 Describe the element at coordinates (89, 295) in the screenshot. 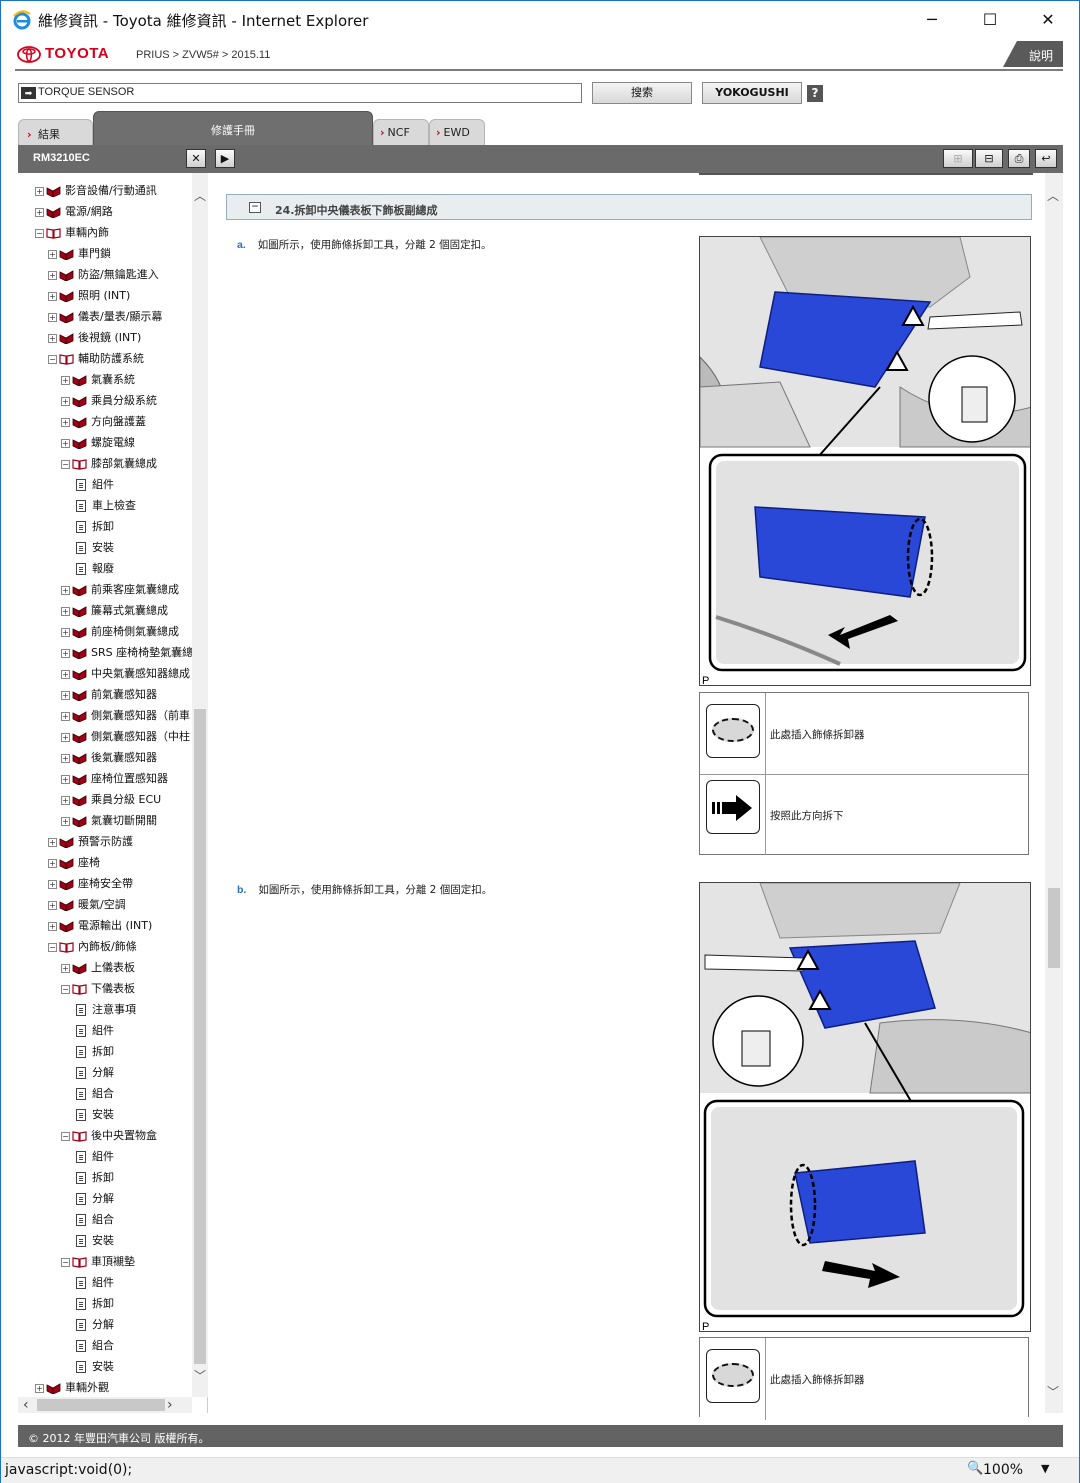

I see `tree-item: + 照明 (INT)` at that location.